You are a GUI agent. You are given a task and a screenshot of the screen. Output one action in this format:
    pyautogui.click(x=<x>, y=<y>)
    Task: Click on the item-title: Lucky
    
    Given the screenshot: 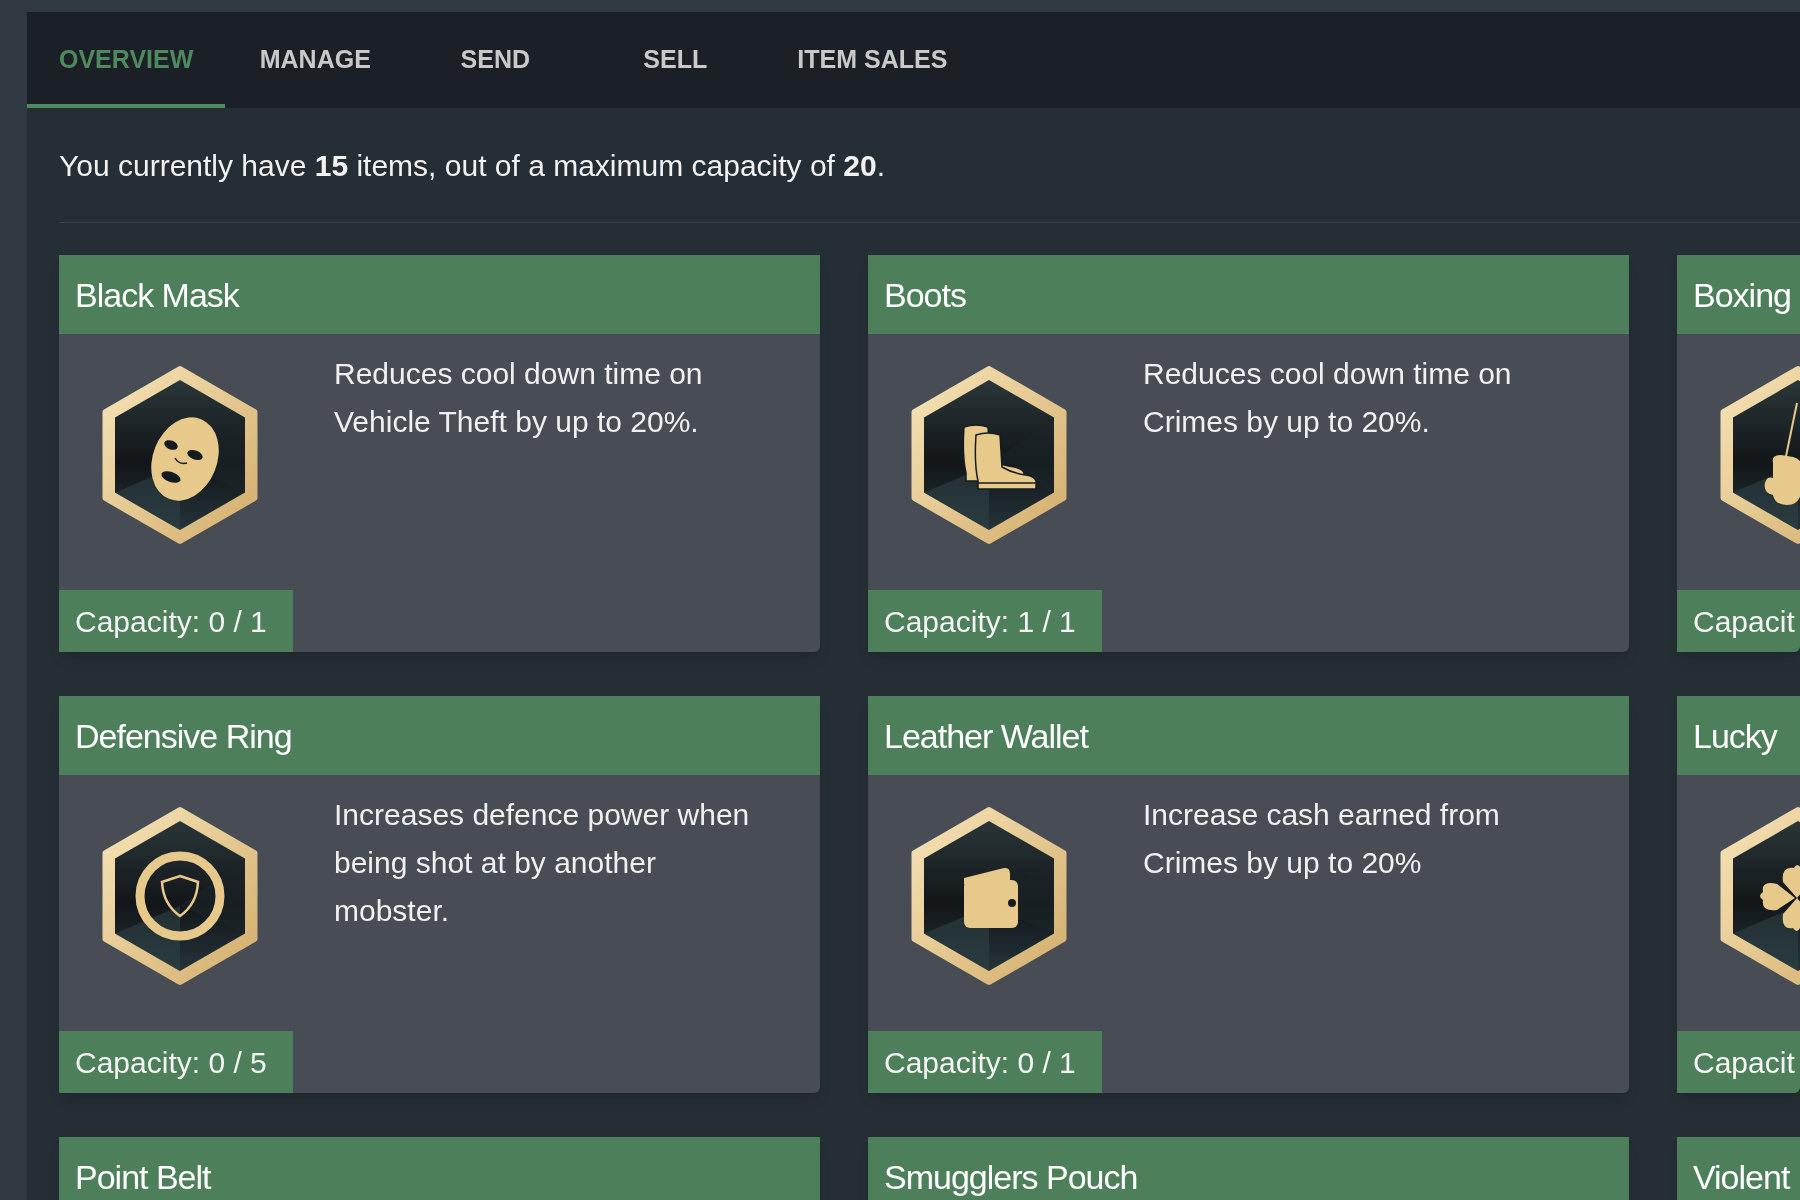 What is the action you would take?
    pyautogui.click(x=1735, y=735)
    